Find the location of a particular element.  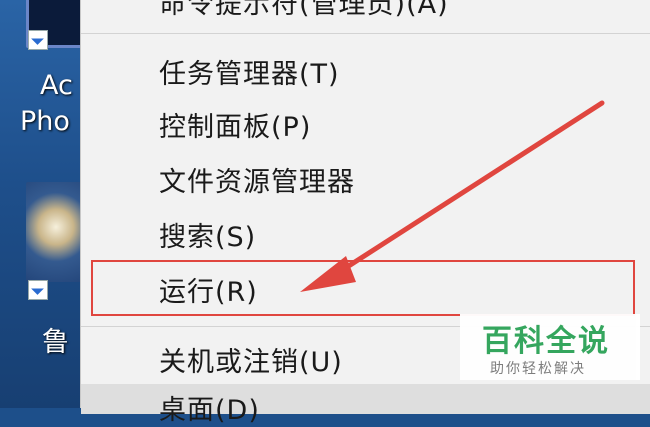

watermark: 百科全说 助你轻松解决 is located at coordinates (550, 347).